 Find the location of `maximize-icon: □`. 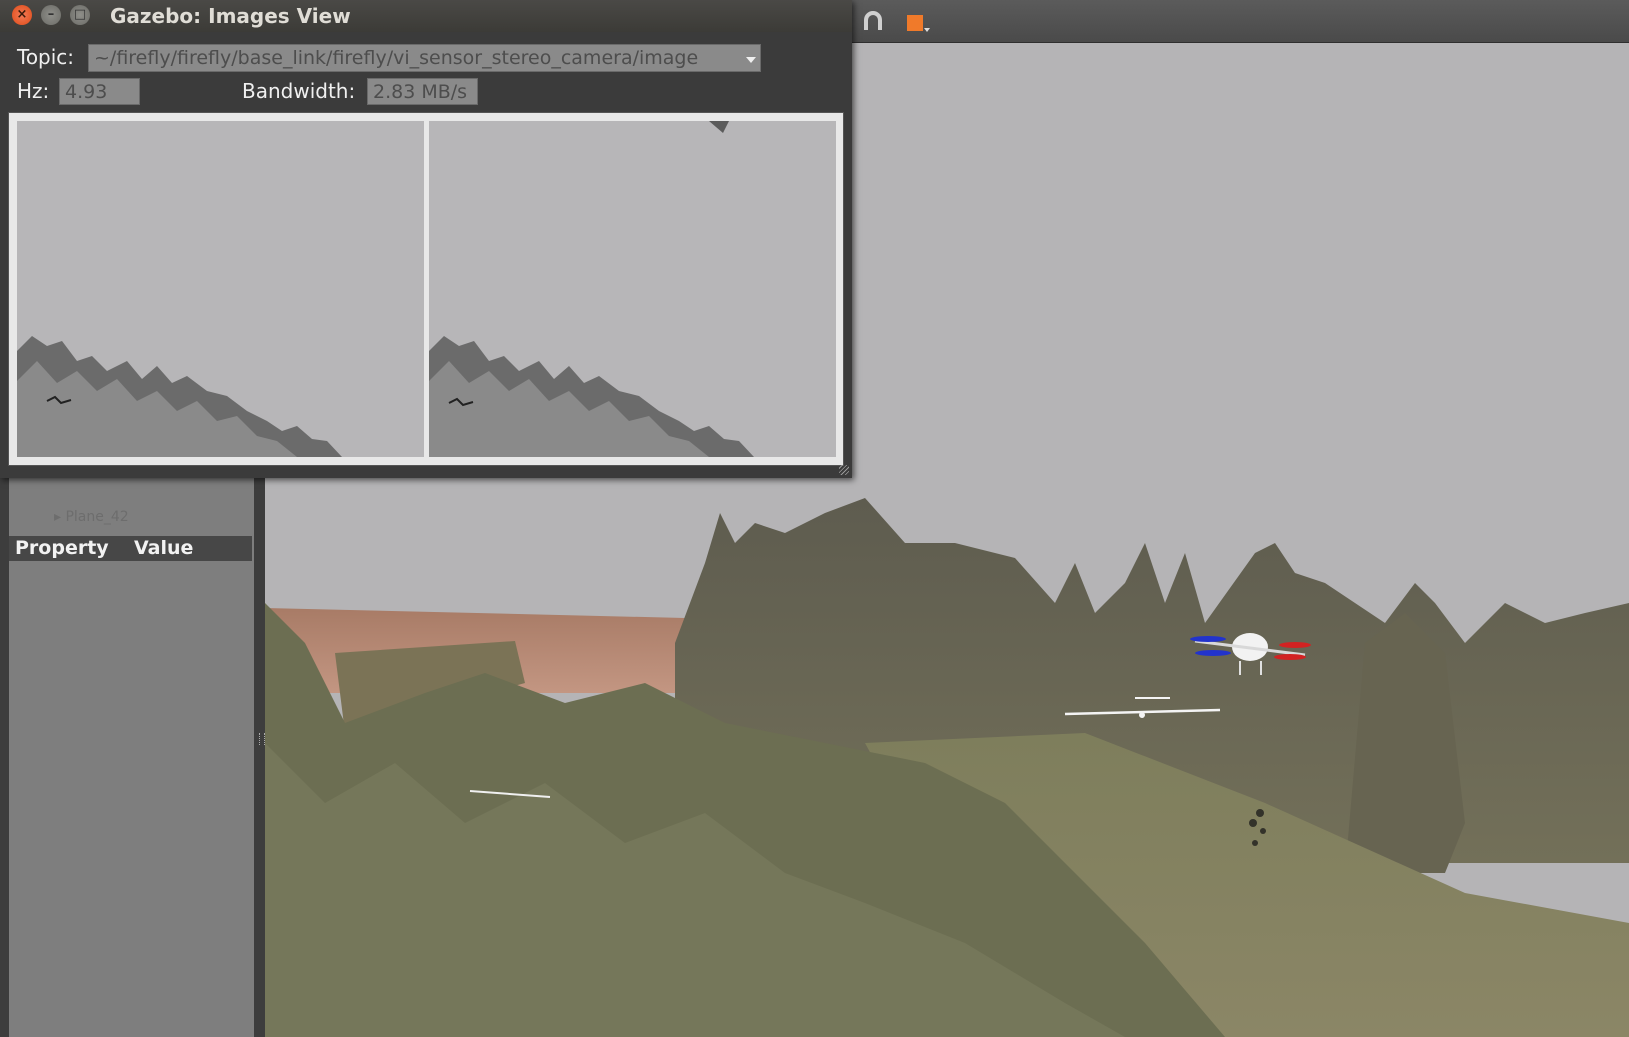

maximize-icon: □ is located at coordinates (80, 14).